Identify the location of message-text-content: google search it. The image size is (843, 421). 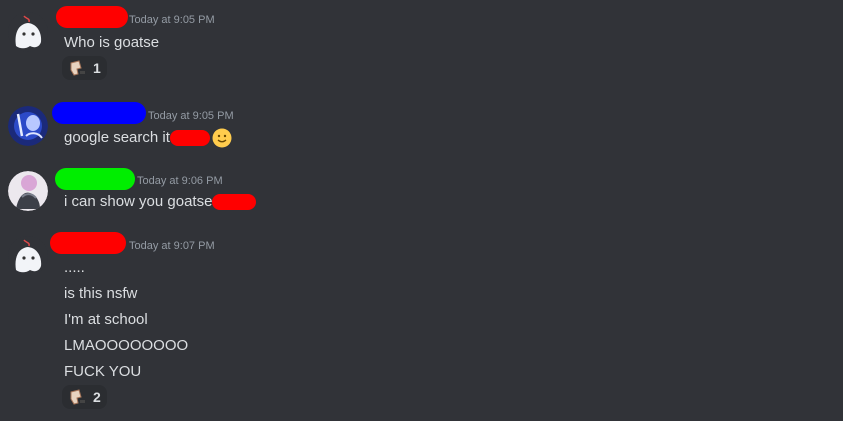
(117, 137).